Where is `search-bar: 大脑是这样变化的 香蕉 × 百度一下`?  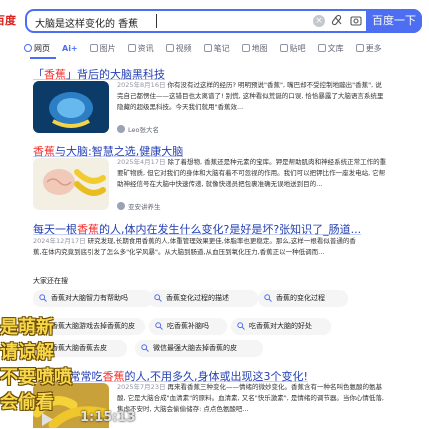
search-bar: 大脑是这样变化的 香蕉 × 百度一下 is located at coordinates (223, 21).